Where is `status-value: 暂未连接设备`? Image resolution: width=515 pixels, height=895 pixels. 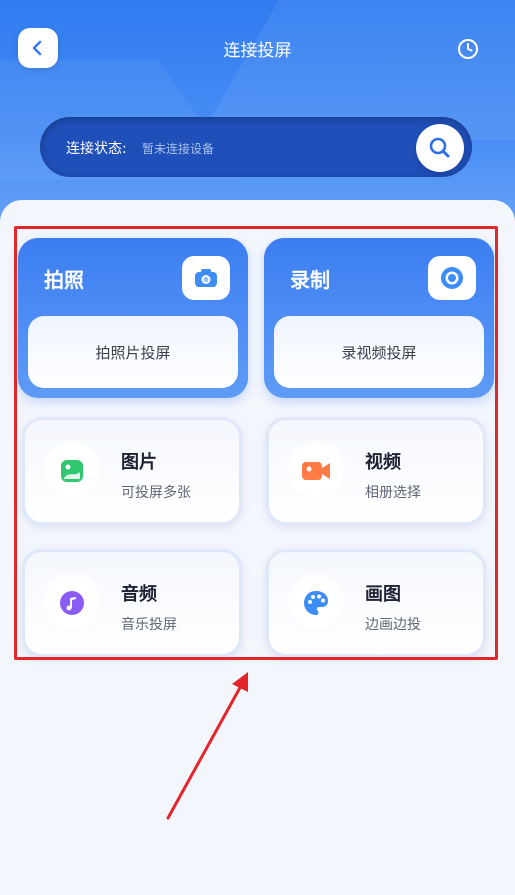 status-value: 暂未连接设备 is located at coordinates (178, 149).